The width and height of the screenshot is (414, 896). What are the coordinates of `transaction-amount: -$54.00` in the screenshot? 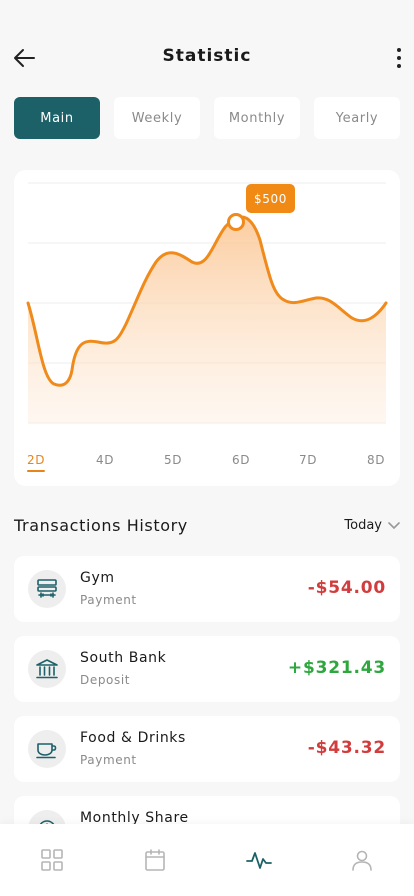 It's located at (346, 588).